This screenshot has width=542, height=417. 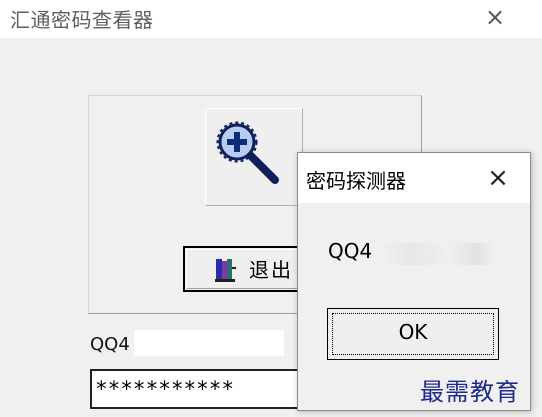 I want to click on ok-button: OK, so click(x=413, y=334).